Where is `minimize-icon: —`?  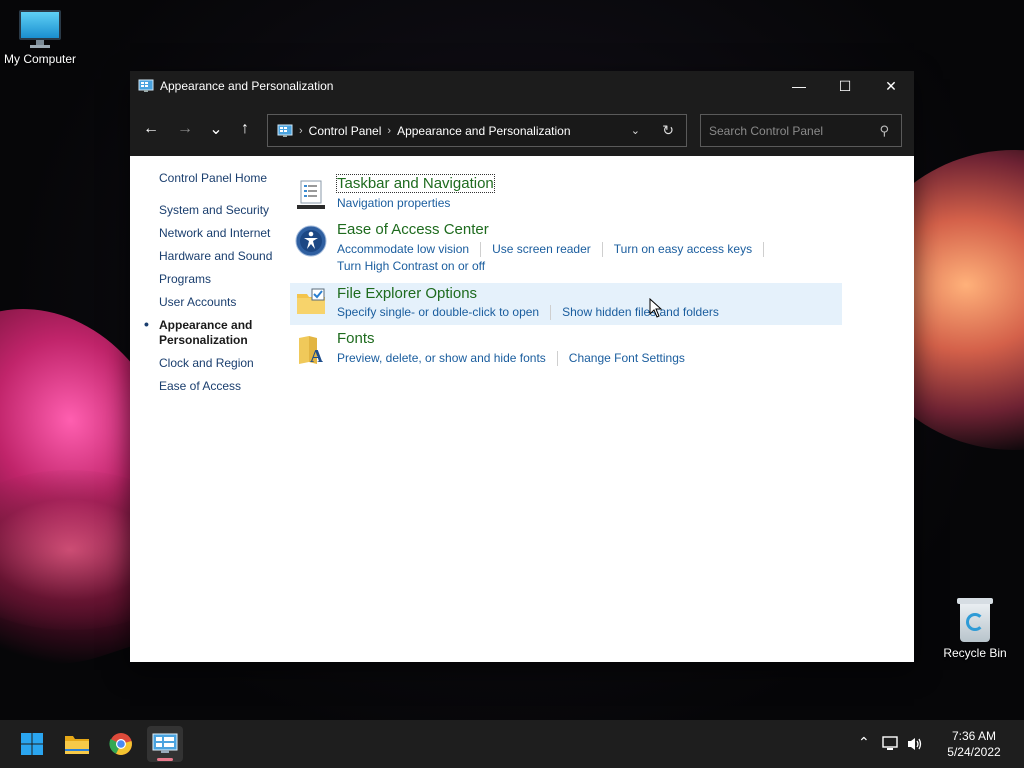 minimize-icon: — is located at coordinates (799, 86).